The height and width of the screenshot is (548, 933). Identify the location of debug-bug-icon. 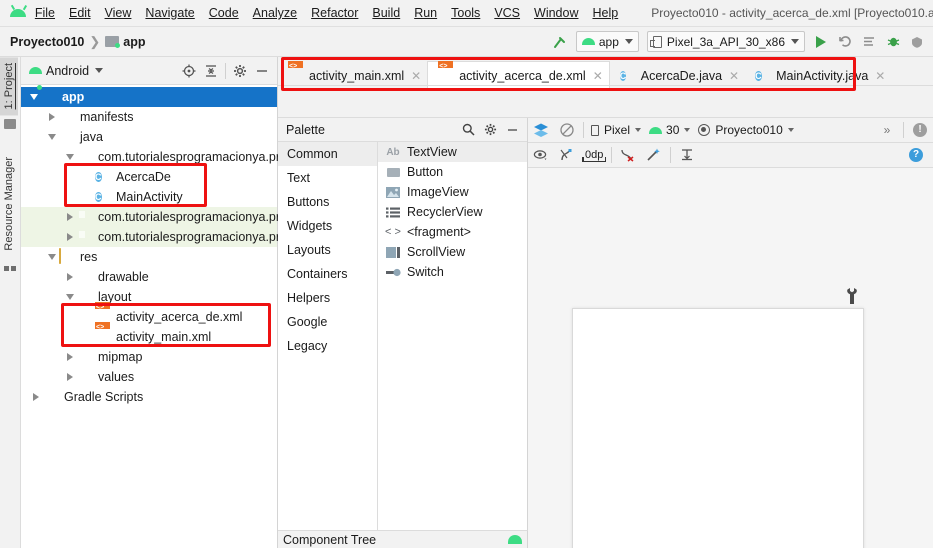
(893, 42).